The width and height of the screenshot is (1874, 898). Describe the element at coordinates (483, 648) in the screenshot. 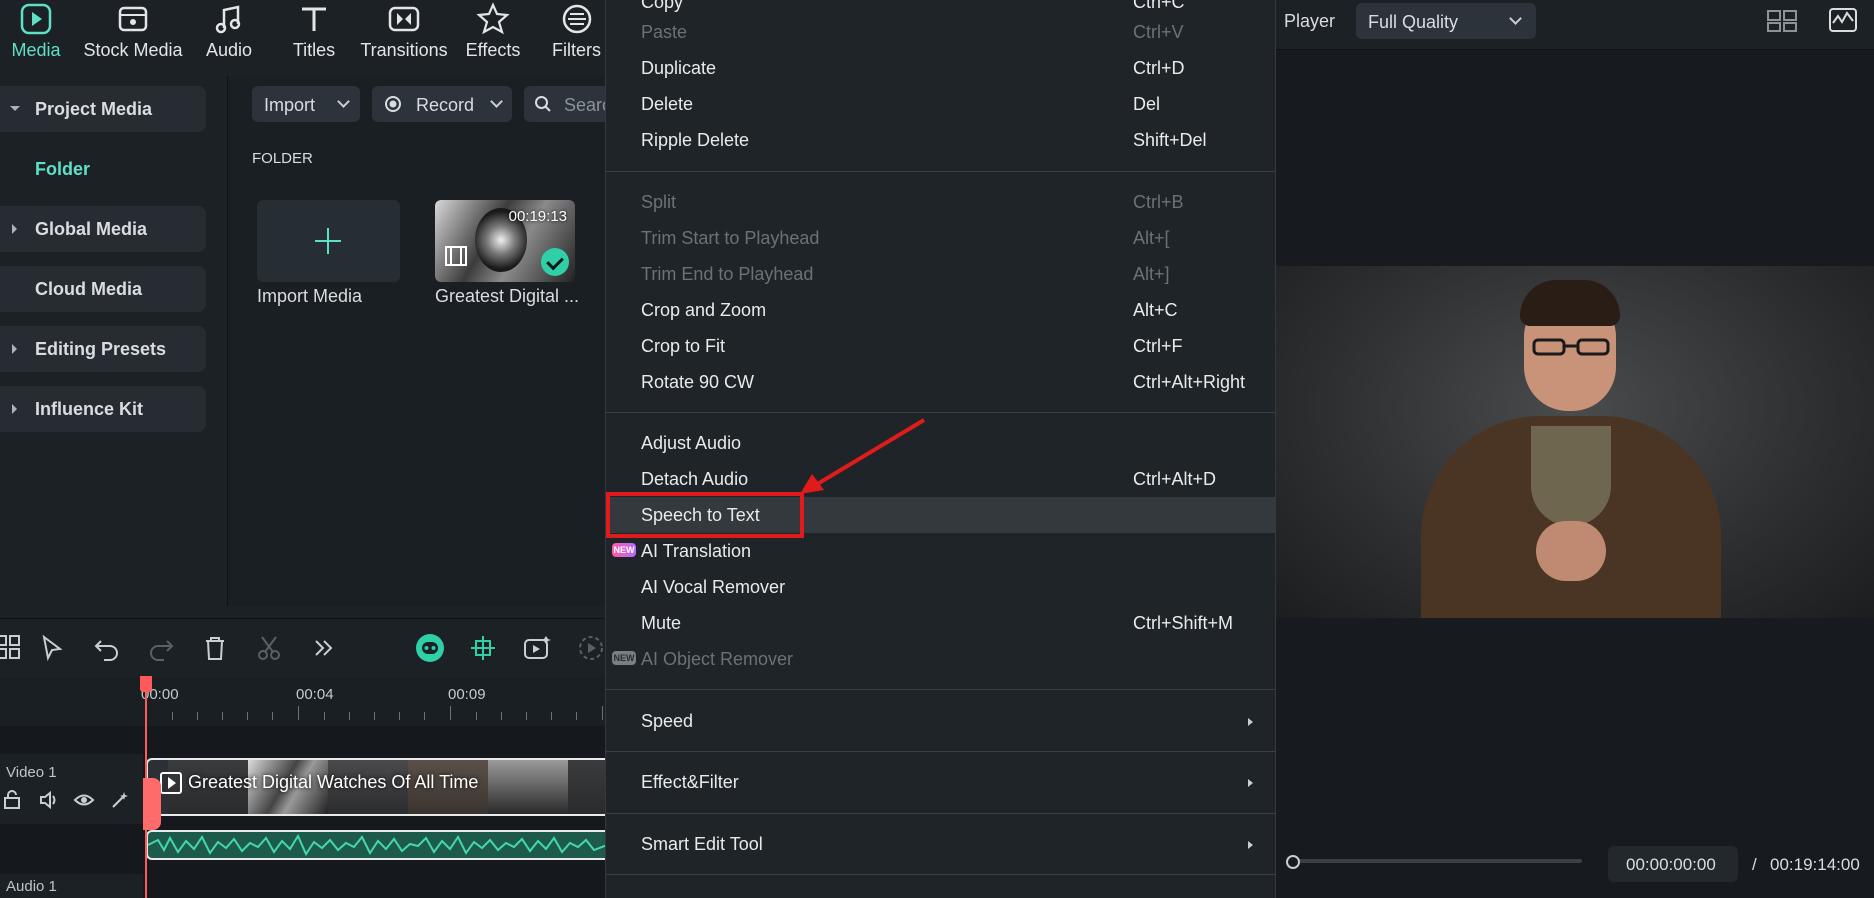

I see `snap-icon` at that location.